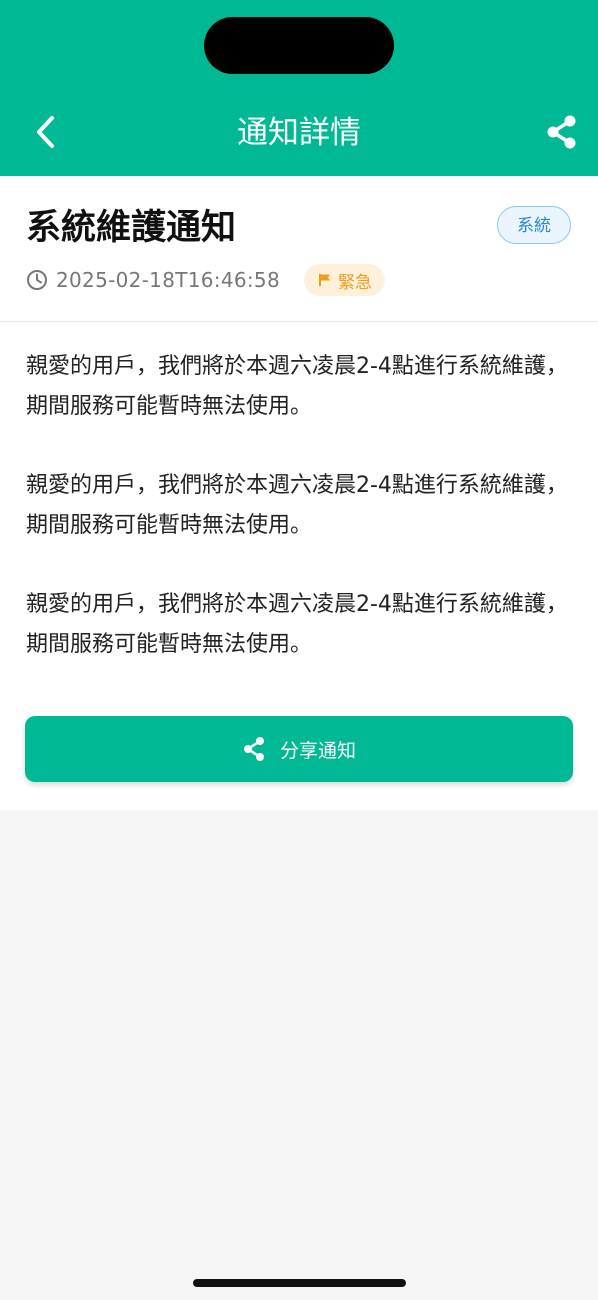  What do you see at coordinates (299, 88) in the screenshot?
I see `app-header: 通知詳情` at bounding box center [299, 88].